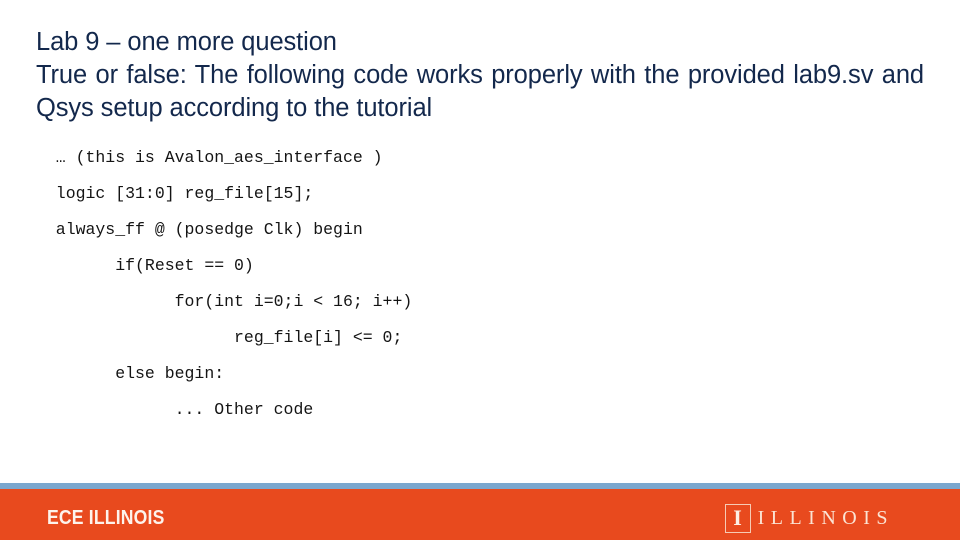 Image resolution: width=960 pixels, height=540 pixels. Describe the element at coordinates (145, 265) in the screenshot. I see `code-line: if(Reset == 0)` at that location.